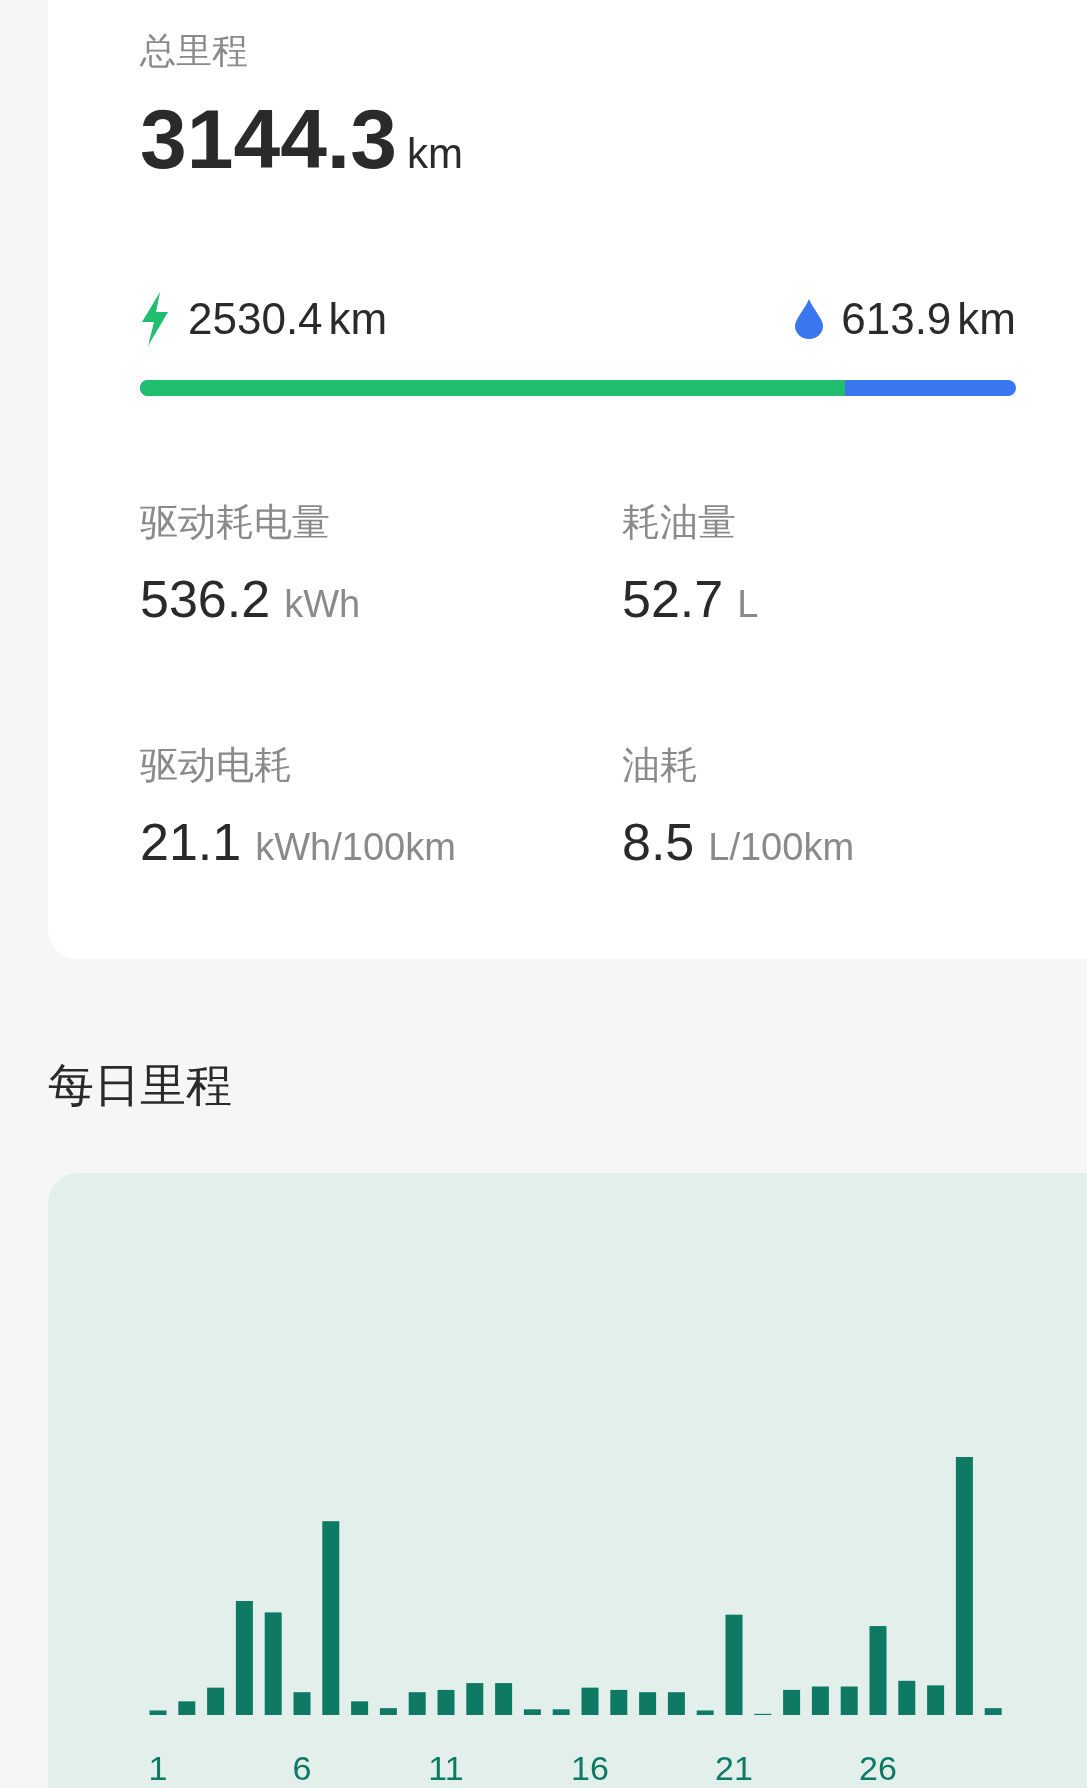  Describe the element at coordinates (216, 765) in the screenshot. I see `stat-label: 驱动电耗` at that location.